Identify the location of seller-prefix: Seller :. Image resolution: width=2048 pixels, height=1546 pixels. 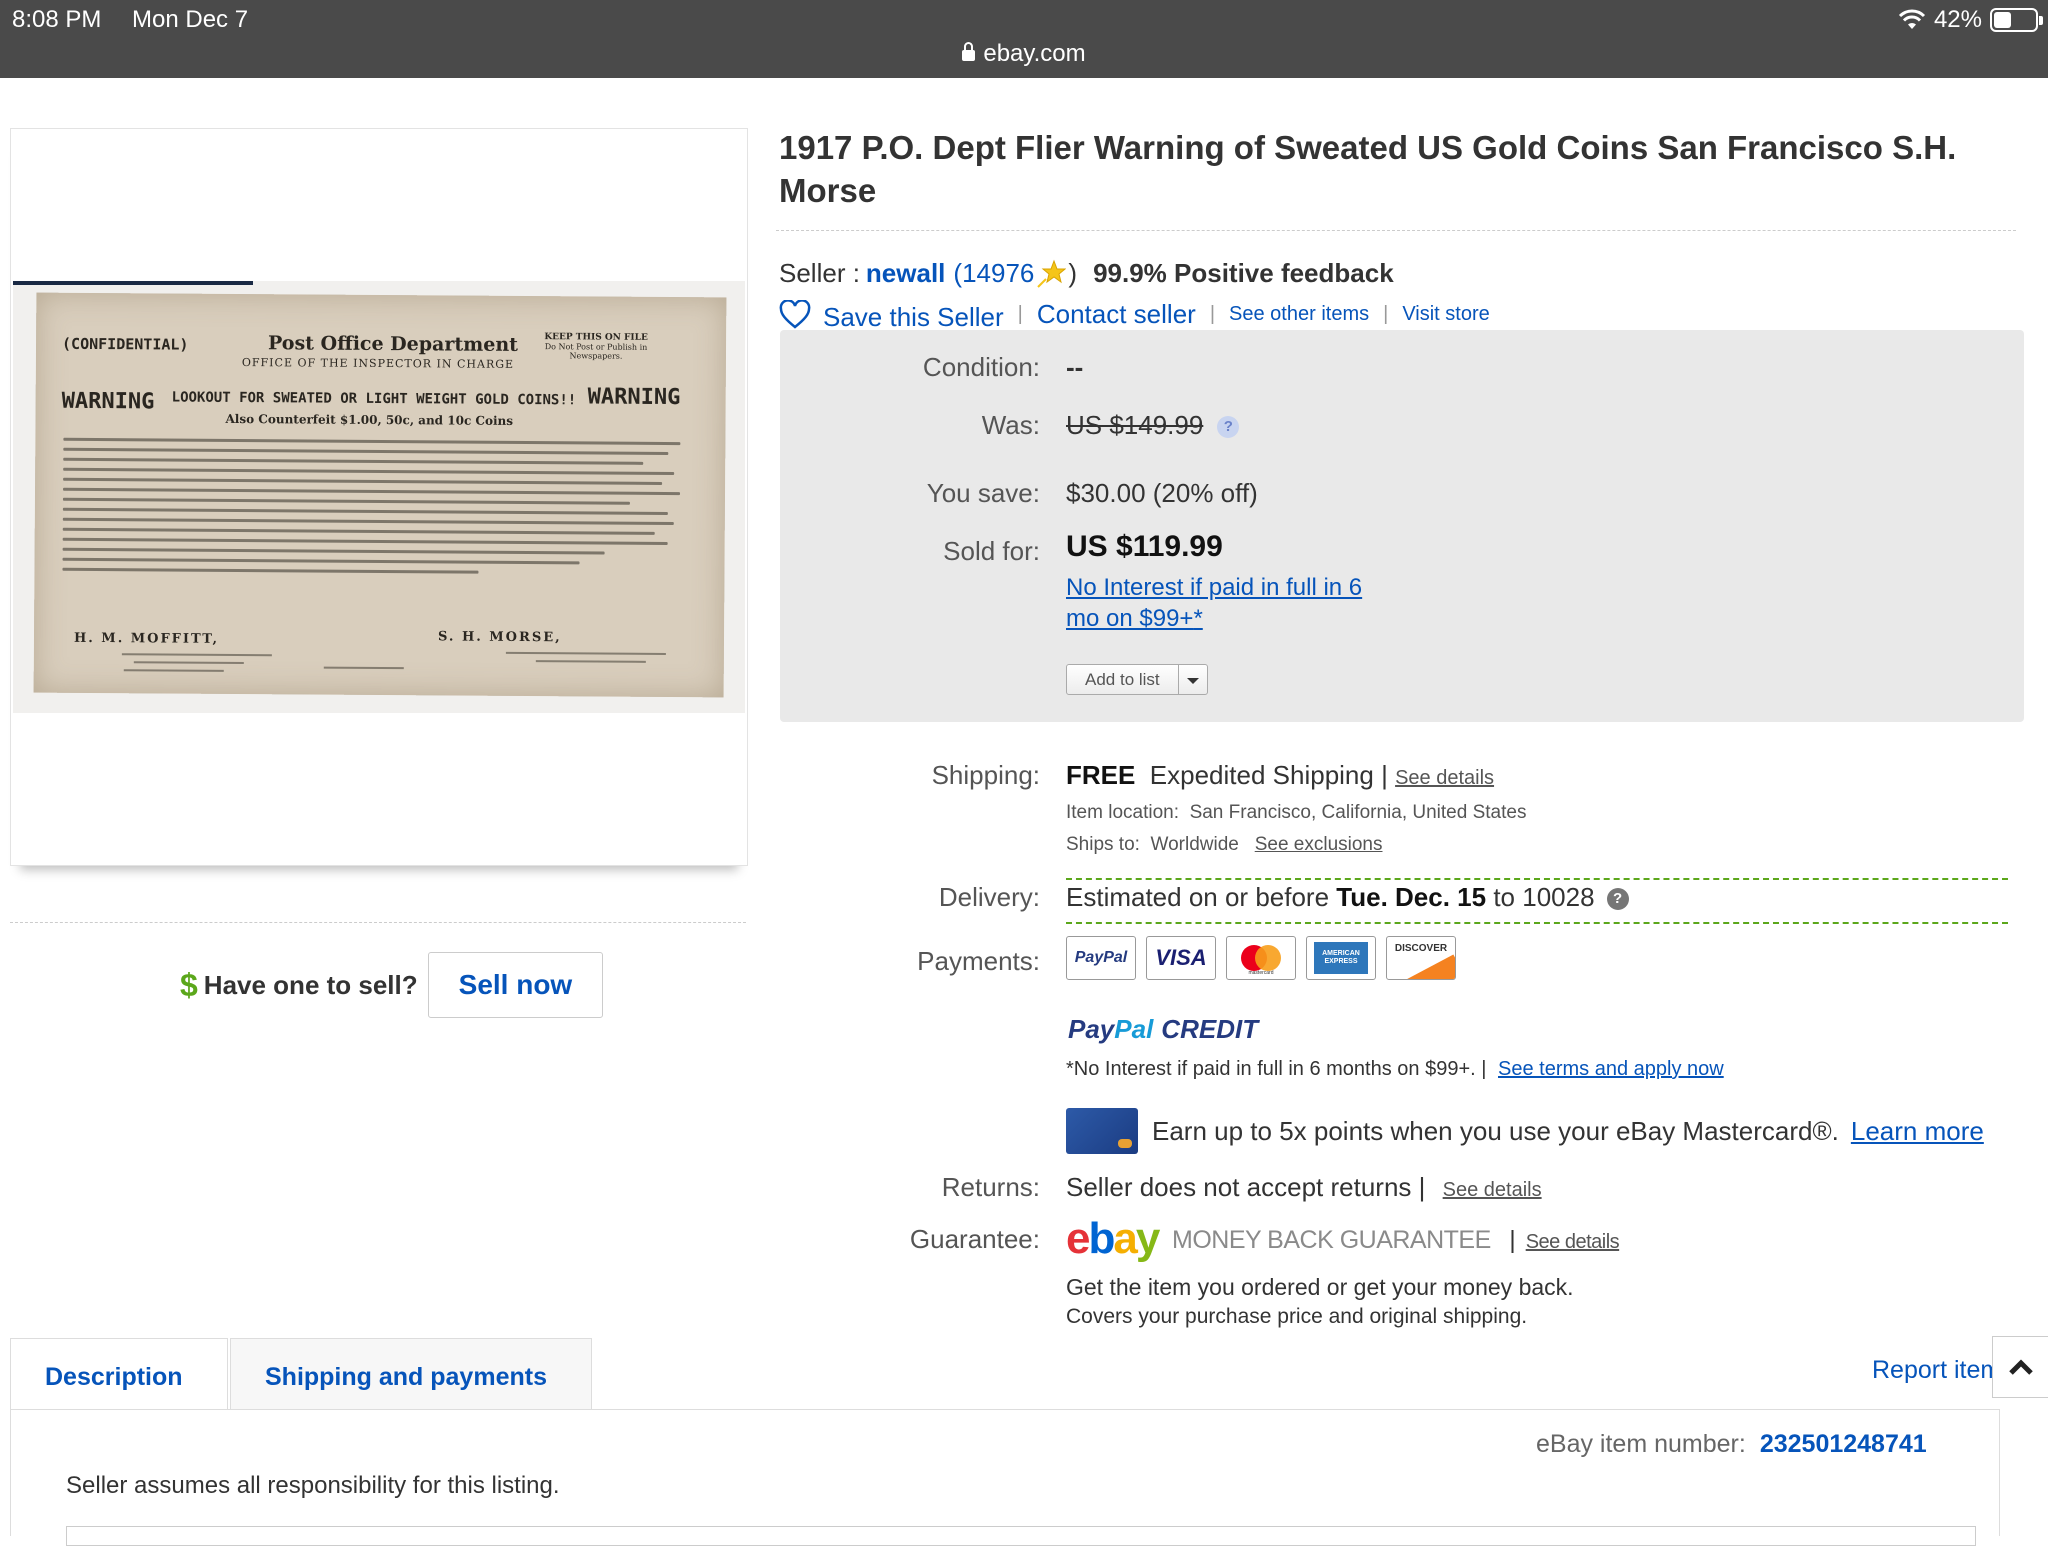
(819, 273).